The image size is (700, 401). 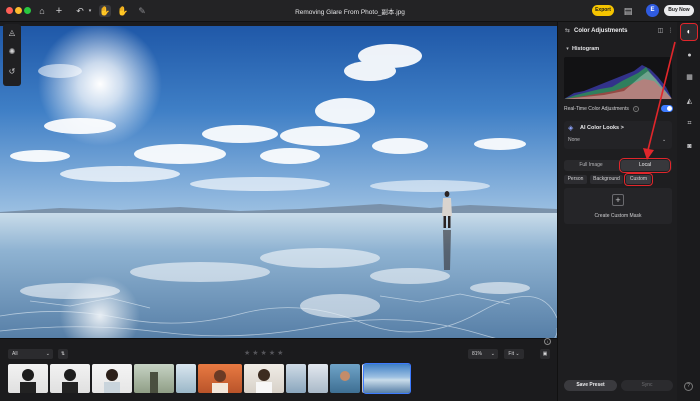 What do you see at coordinates (601, 31) in the screenshot?
I see `panel-title: Color Adjustments` at bounding box center [601, 31].